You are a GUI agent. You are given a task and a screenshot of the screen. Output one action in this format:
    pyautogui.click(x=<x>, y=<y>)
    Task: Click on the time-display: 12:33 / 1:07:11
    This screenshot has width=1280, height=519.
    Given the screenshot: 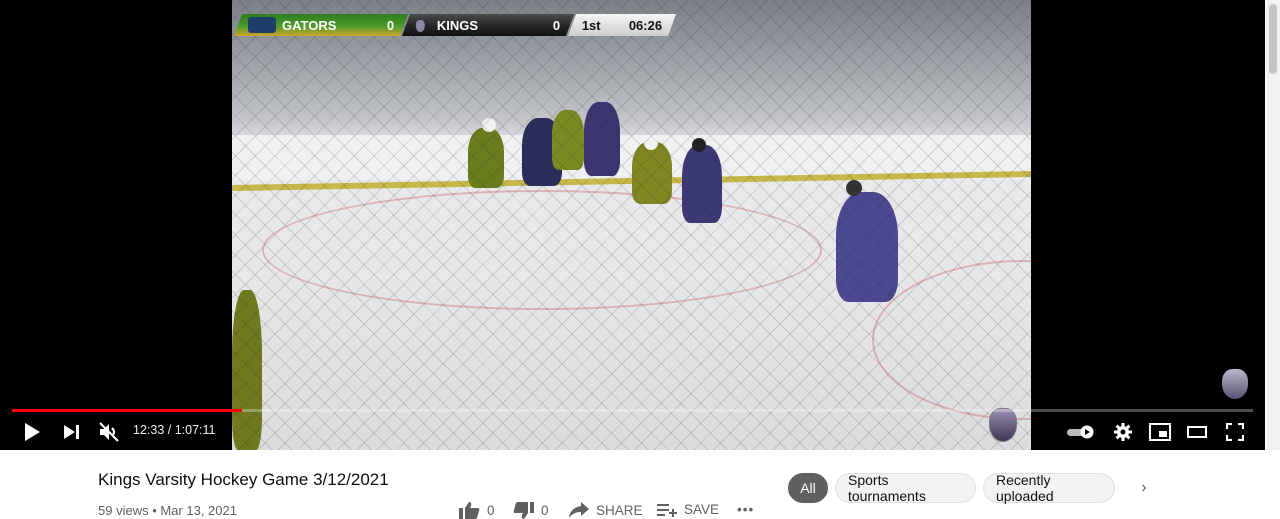 What is the action you would take?
    pyautogui.click(x=174, y=430)
    